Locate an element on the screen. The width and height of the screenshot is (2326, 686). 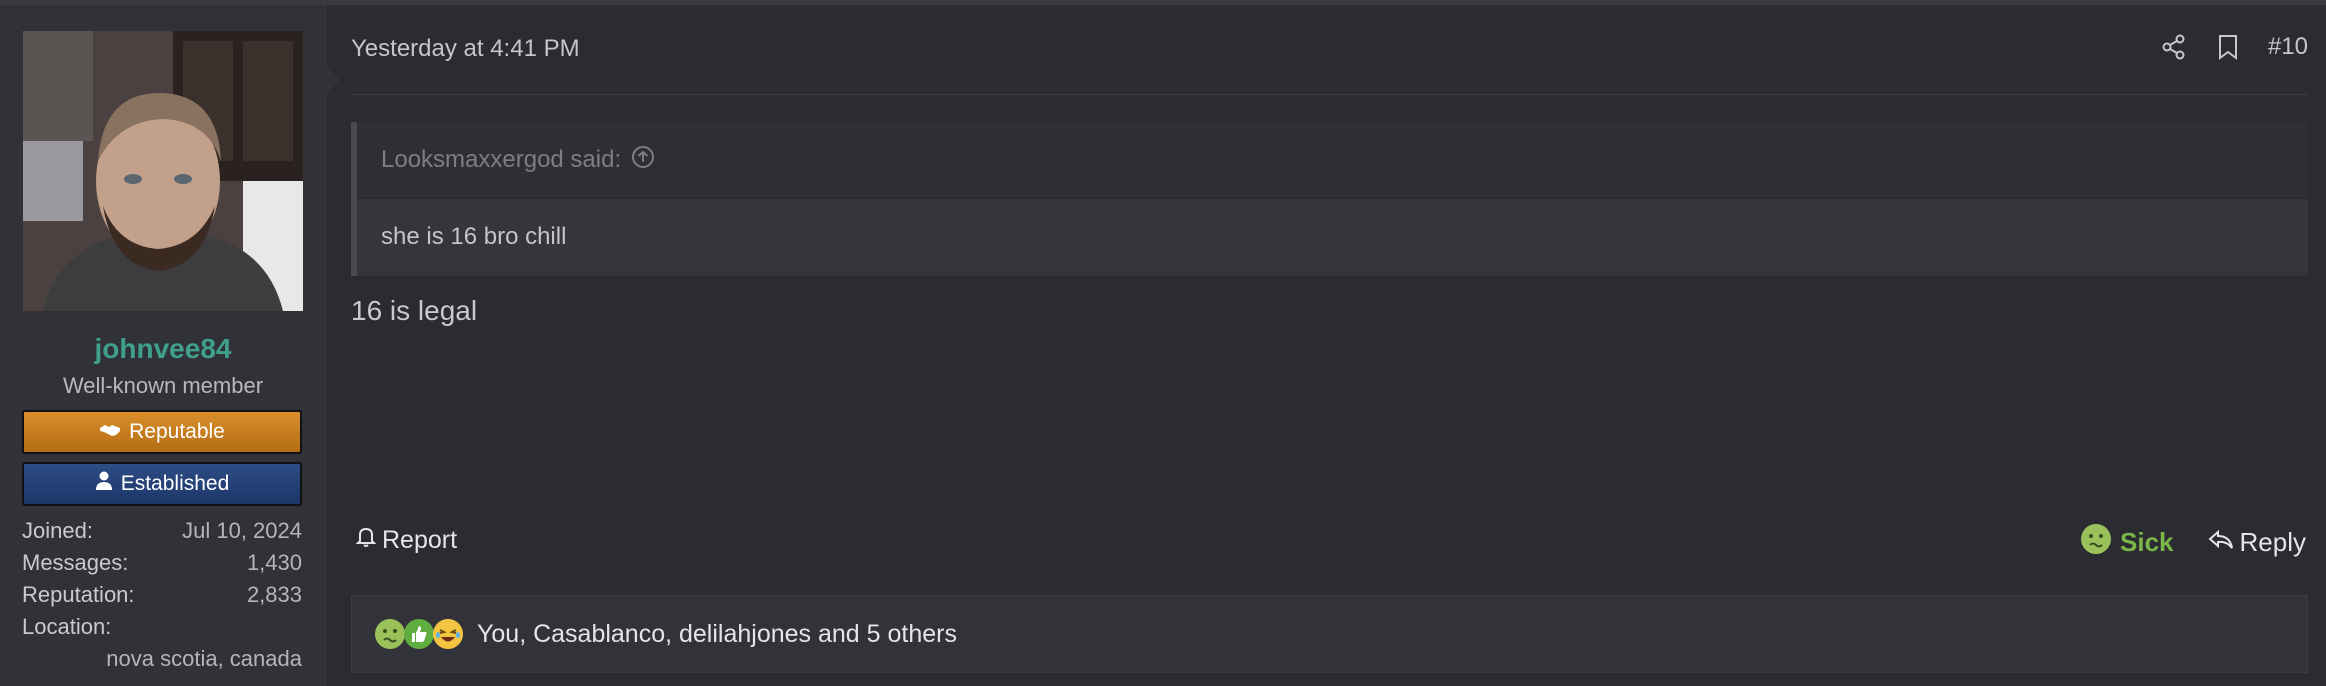
user-icon is located at coordinates (104, 484).